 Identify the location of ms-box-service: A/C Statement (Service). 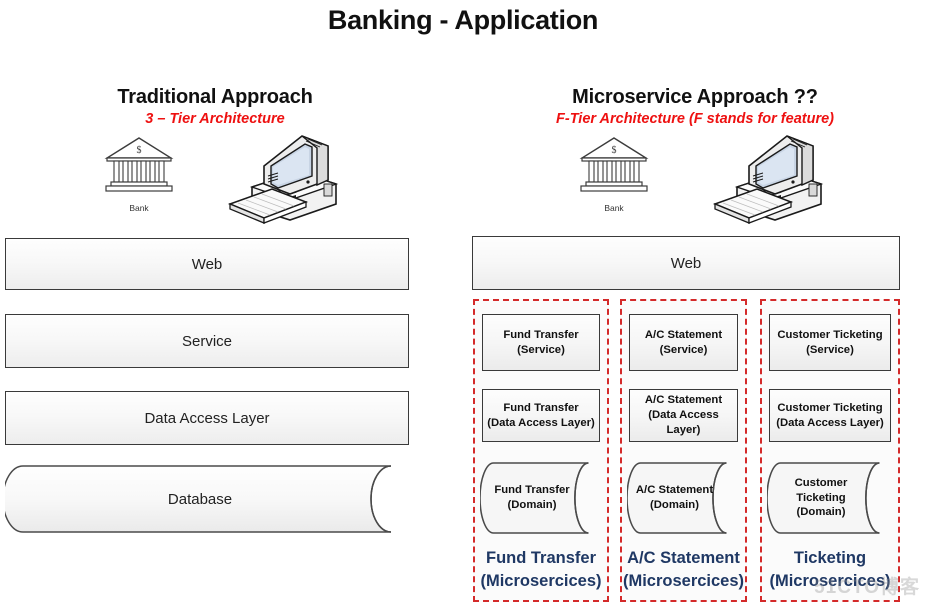
(683, 342).